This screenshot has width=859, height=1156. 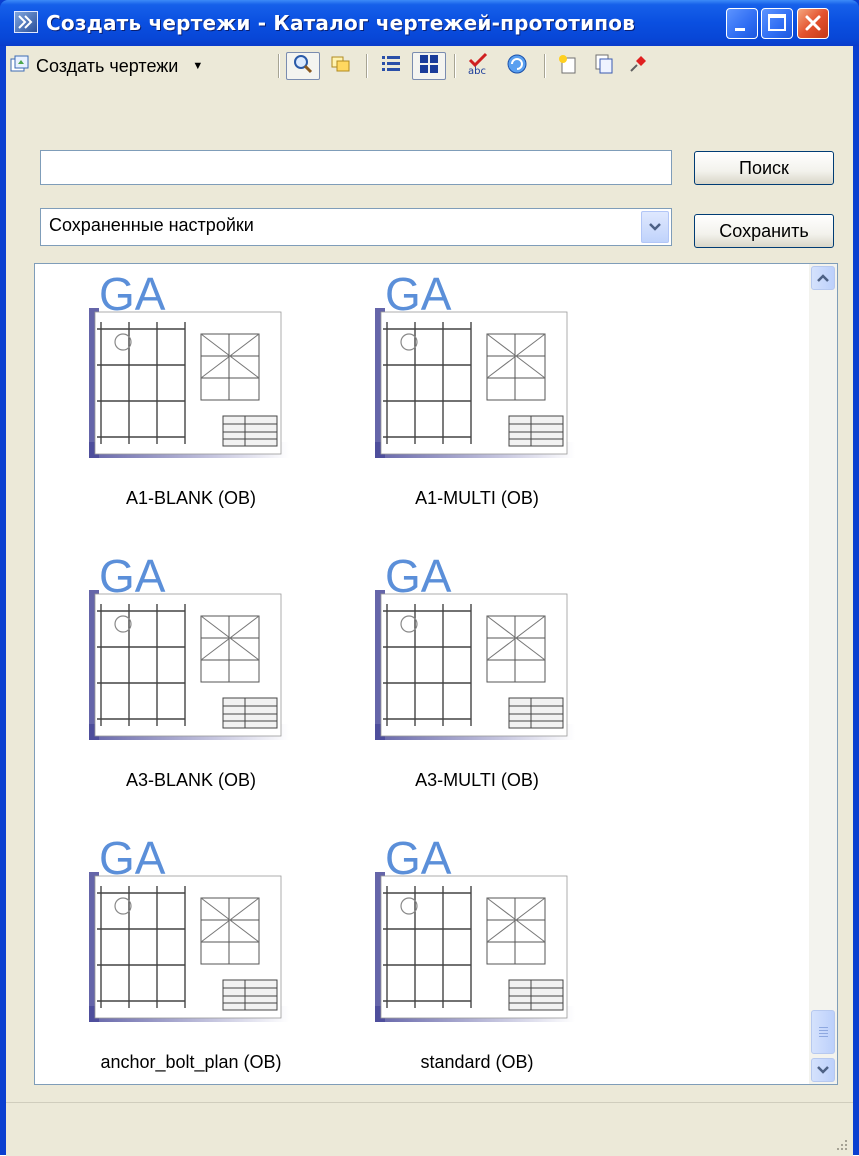 I want to click on prototype-name: A3-MULTI (OB), so click(x=477, y=780).